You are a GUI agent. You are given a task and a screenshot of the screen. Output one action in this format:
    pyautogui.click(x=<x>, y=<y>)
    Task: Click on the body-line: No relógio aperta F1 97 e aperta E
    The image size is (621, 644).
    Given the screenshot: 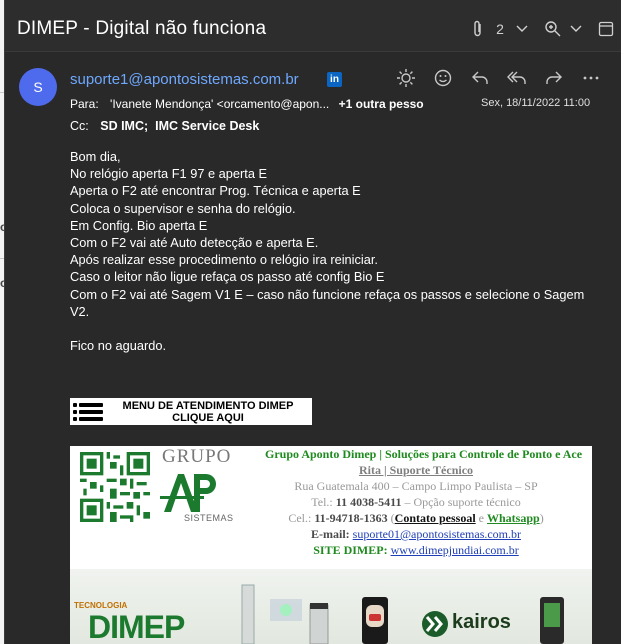 What is the action you would take?
    pyautogui.click(x=169, y=174)
    